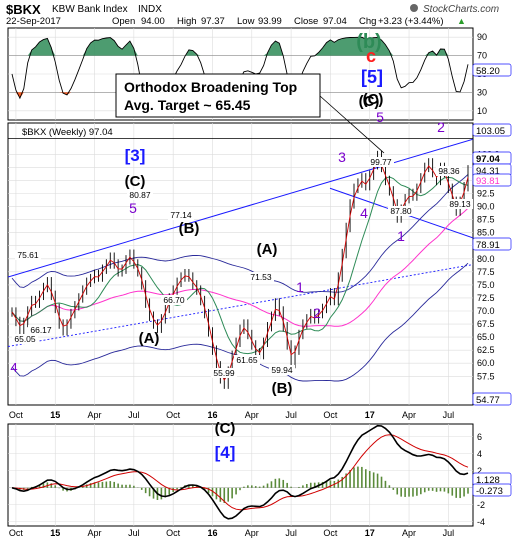 The image size is (520, 540). I want to click on axis-badge: 97.04, so click(488, 159).